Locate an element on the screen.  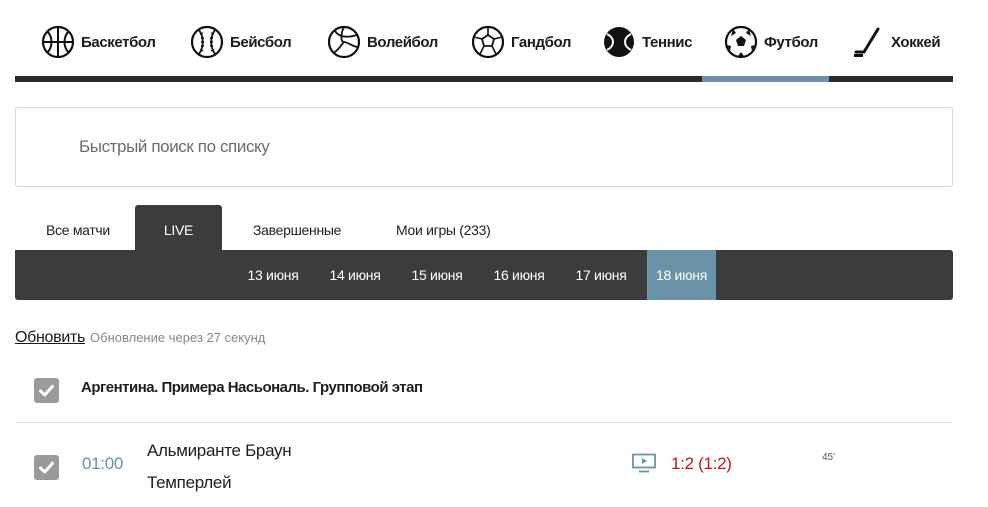
date-item: 13 июня is located at coordinates (273, 275).